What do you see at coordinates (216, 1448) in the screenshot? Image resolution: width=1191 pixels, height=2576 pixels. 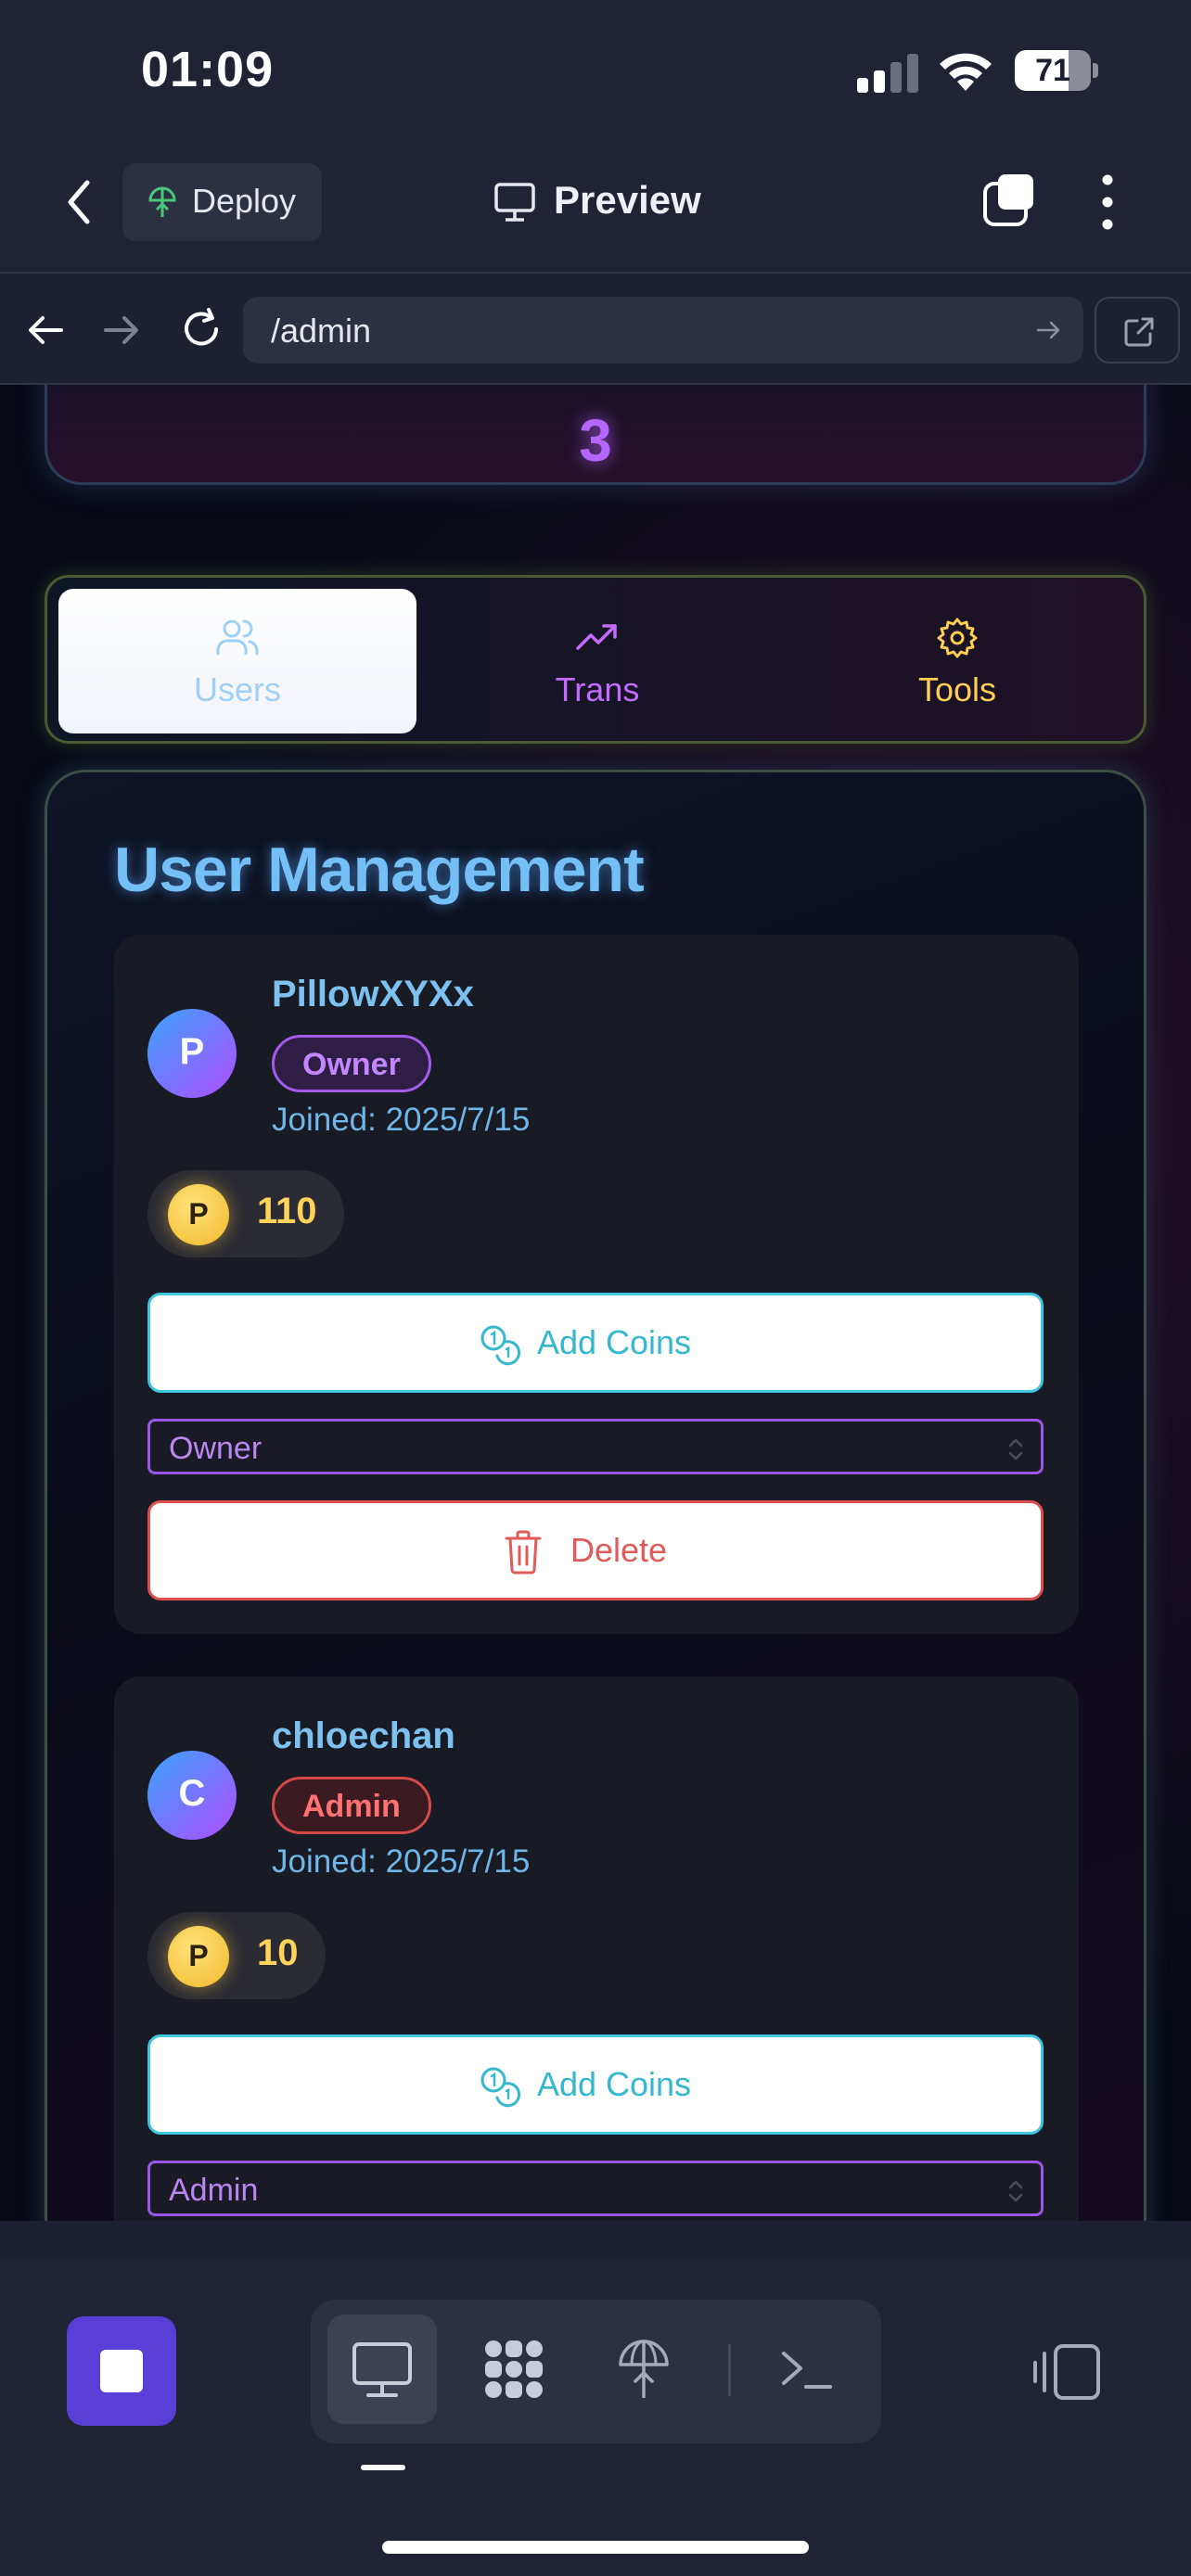 I see `role-select-value: Owner` at bounding box center [216, 1448].